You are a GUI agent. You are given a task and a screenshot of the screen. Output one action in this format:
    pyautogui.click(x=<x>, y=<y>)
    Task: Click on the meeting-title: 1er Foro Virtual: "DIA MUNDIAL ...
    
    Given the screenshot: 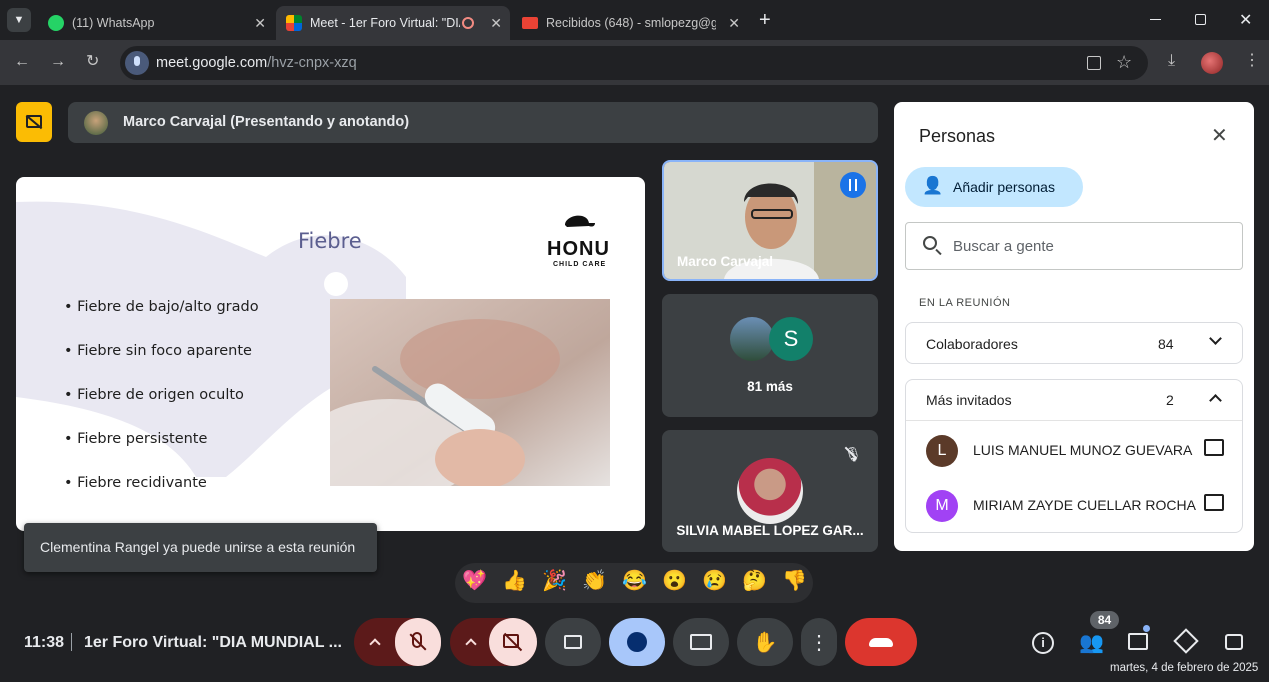 What is the action you would take?
    pyautogui.click(x=213, y=642)
    